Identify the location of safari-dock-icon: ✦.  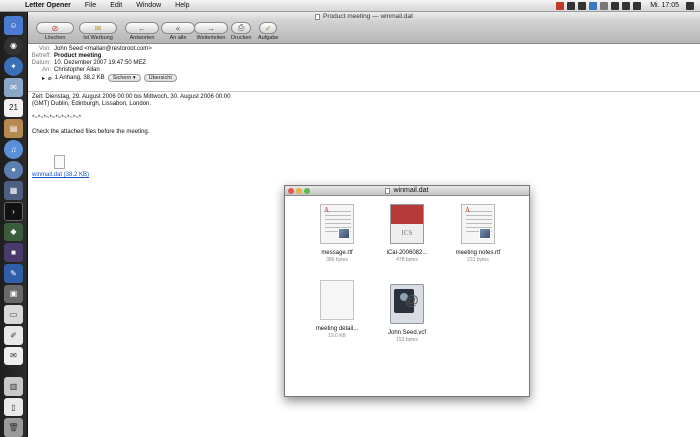
(13, 66).